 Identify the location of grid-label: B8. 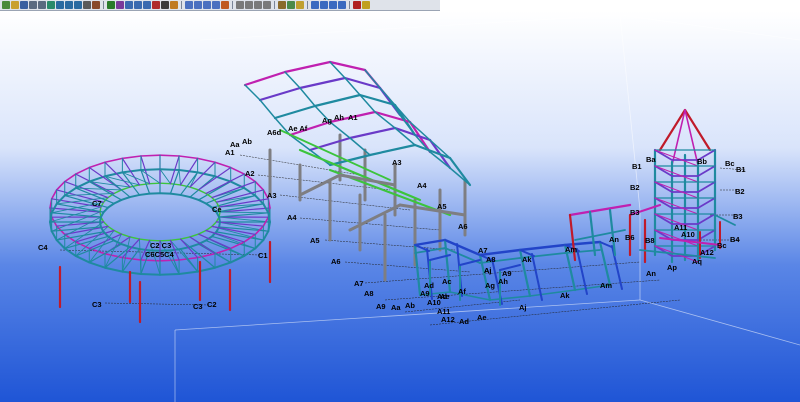
(650, 240).